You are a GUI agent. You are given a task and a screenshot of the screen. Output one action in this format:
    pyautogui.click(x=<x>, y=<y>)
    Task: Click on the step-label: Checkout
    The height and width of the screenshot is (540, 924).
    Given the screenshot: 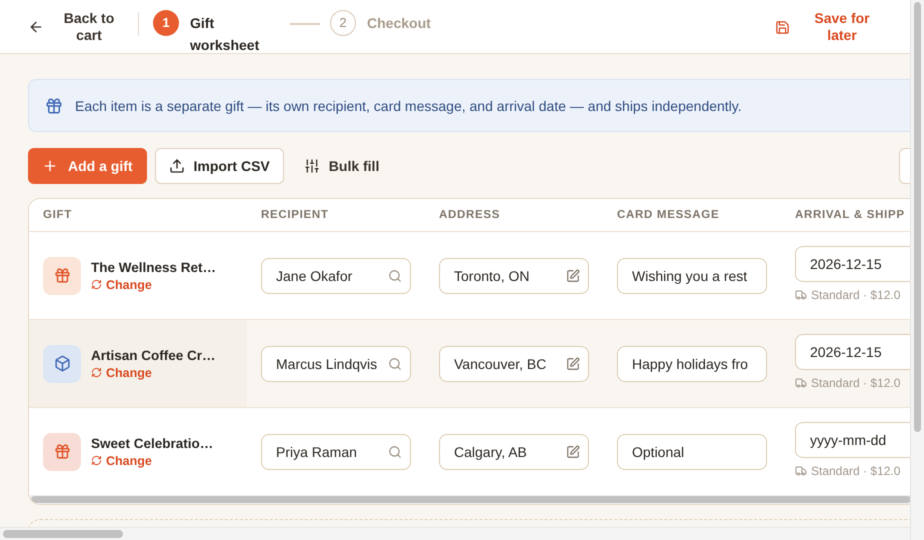 What is the action you would take?
    pyautogui.click(x=399, y=23)
    